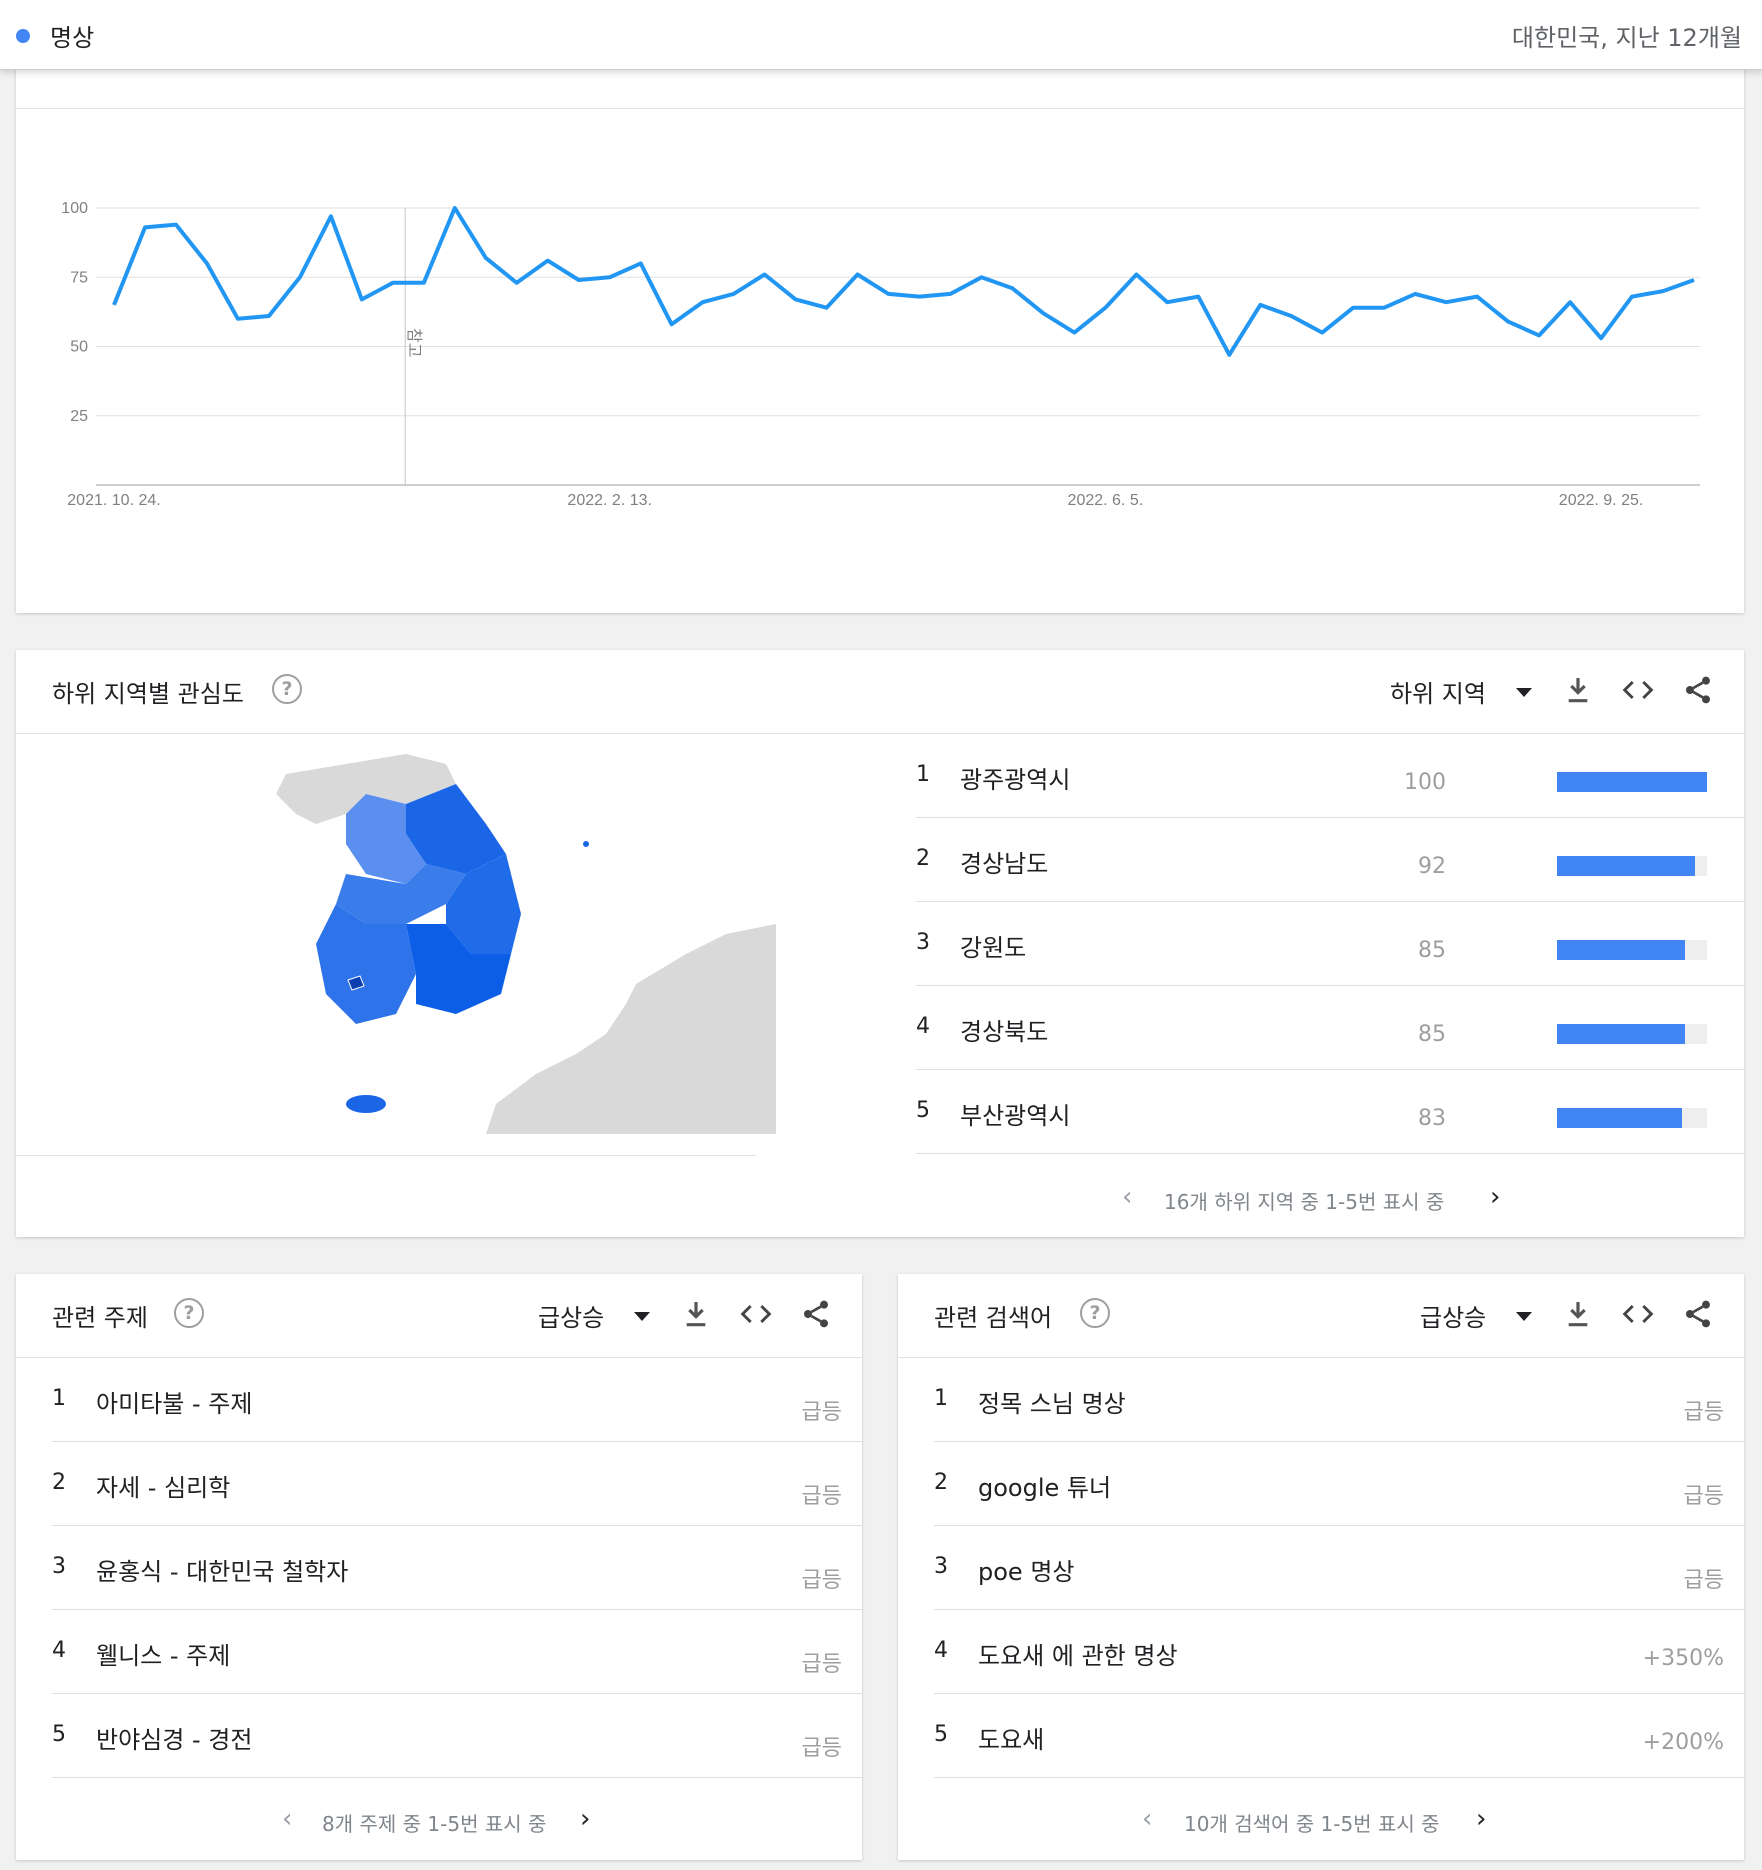 This screenshot has width=1762, height=1870. Describe the element at coordinates (1339, 1484) in the screenshot. I see `related-query-row: 2 google 튜너 급등` at that location.